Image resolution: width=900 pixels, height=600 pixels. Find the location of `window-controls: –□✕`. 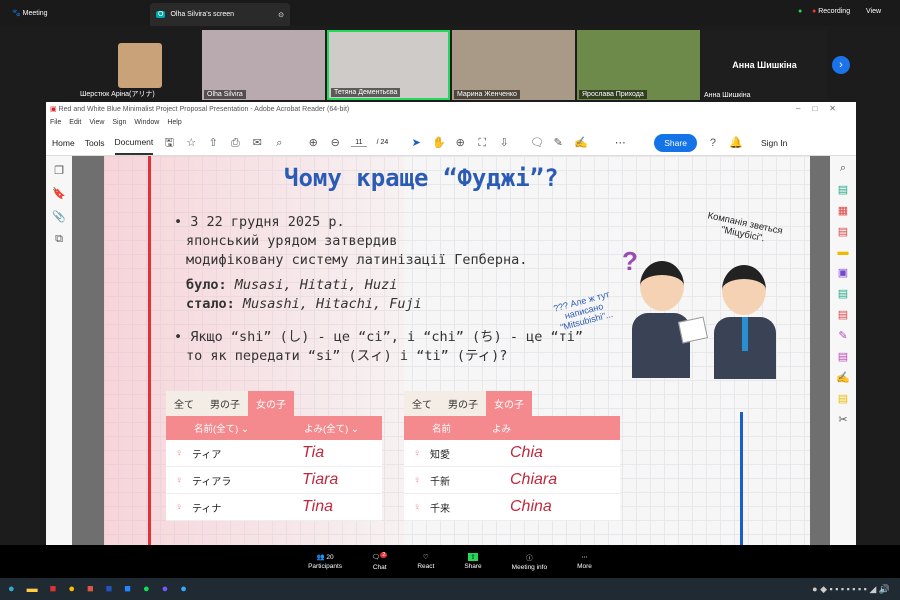

window-controls: –□✕ is located at coordinates (822, 108).